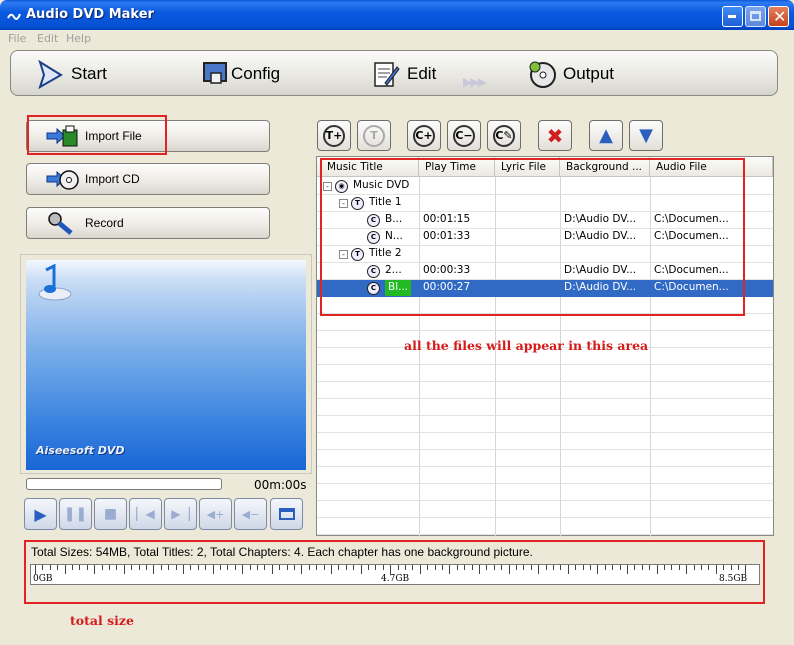 This screenshot has height=645, width=794. Describe the element at coordinates (397, 15) in the screenshot. I see `title-bar: Audio DVD Maker ✕` at that location.